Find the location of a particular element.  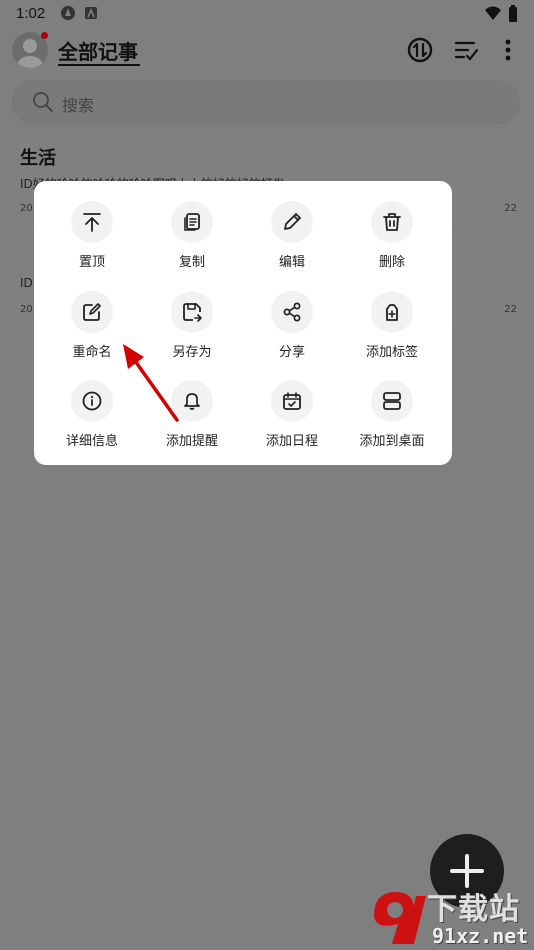

menu-item-add-to-desktop: 添加到桌面 is located at coordinates (392, 421).